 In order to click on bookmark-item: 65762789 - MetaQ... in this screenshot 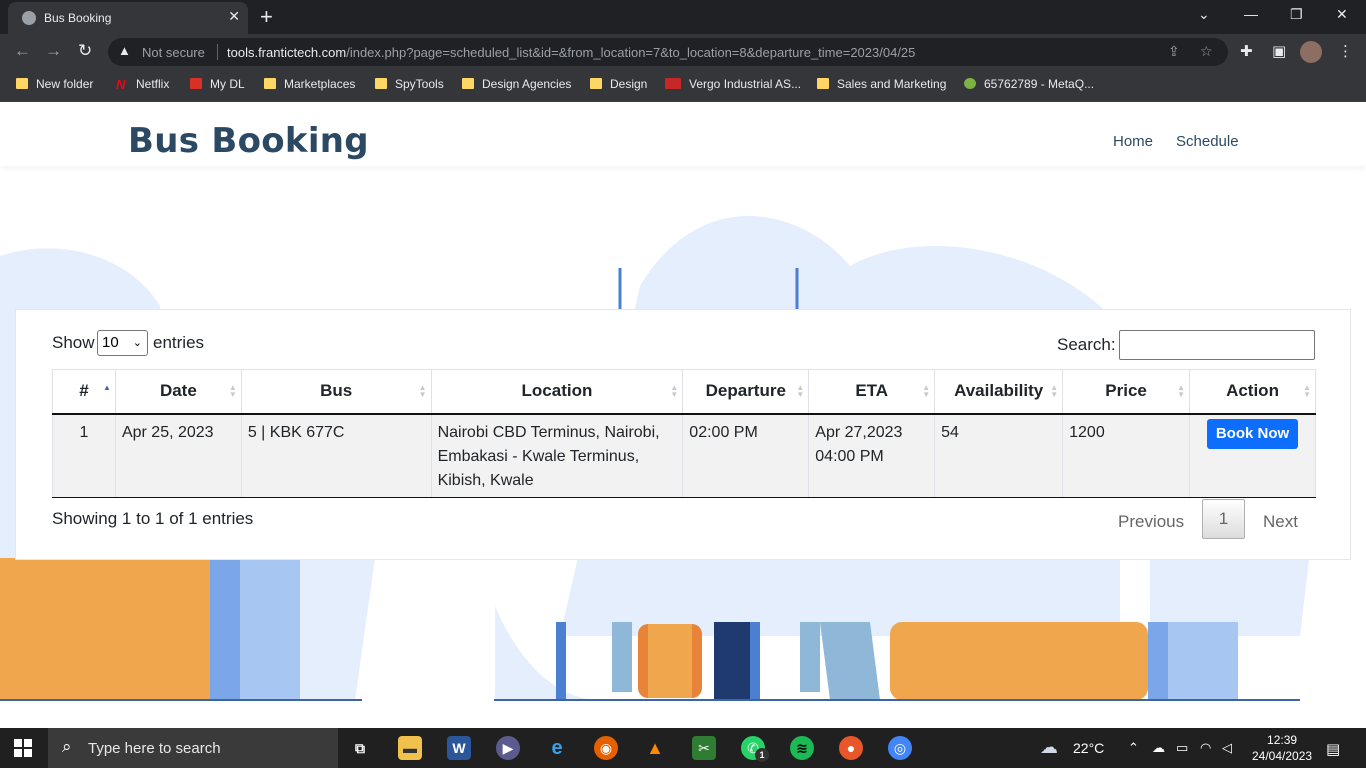, I will do `click(1029, 84)`.